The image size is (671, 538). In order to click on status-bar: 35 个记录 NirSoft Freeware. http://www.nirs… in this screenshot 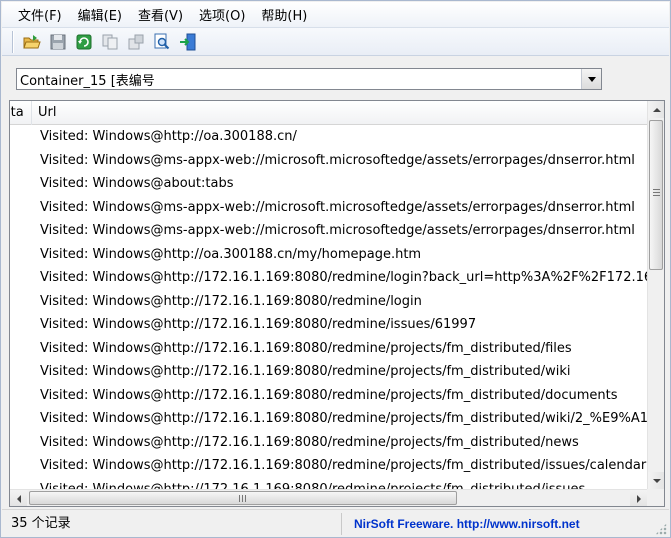, I will do `click(335, 523)`.